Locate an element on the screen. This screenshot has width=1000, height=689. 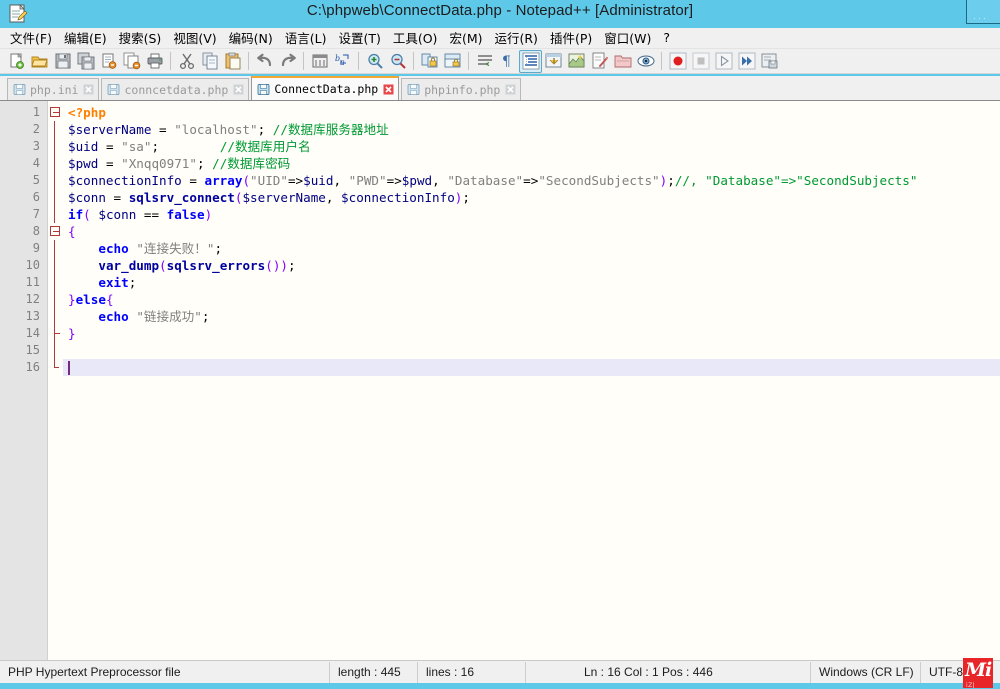
redo-icon is located at coordinates (287, 61).